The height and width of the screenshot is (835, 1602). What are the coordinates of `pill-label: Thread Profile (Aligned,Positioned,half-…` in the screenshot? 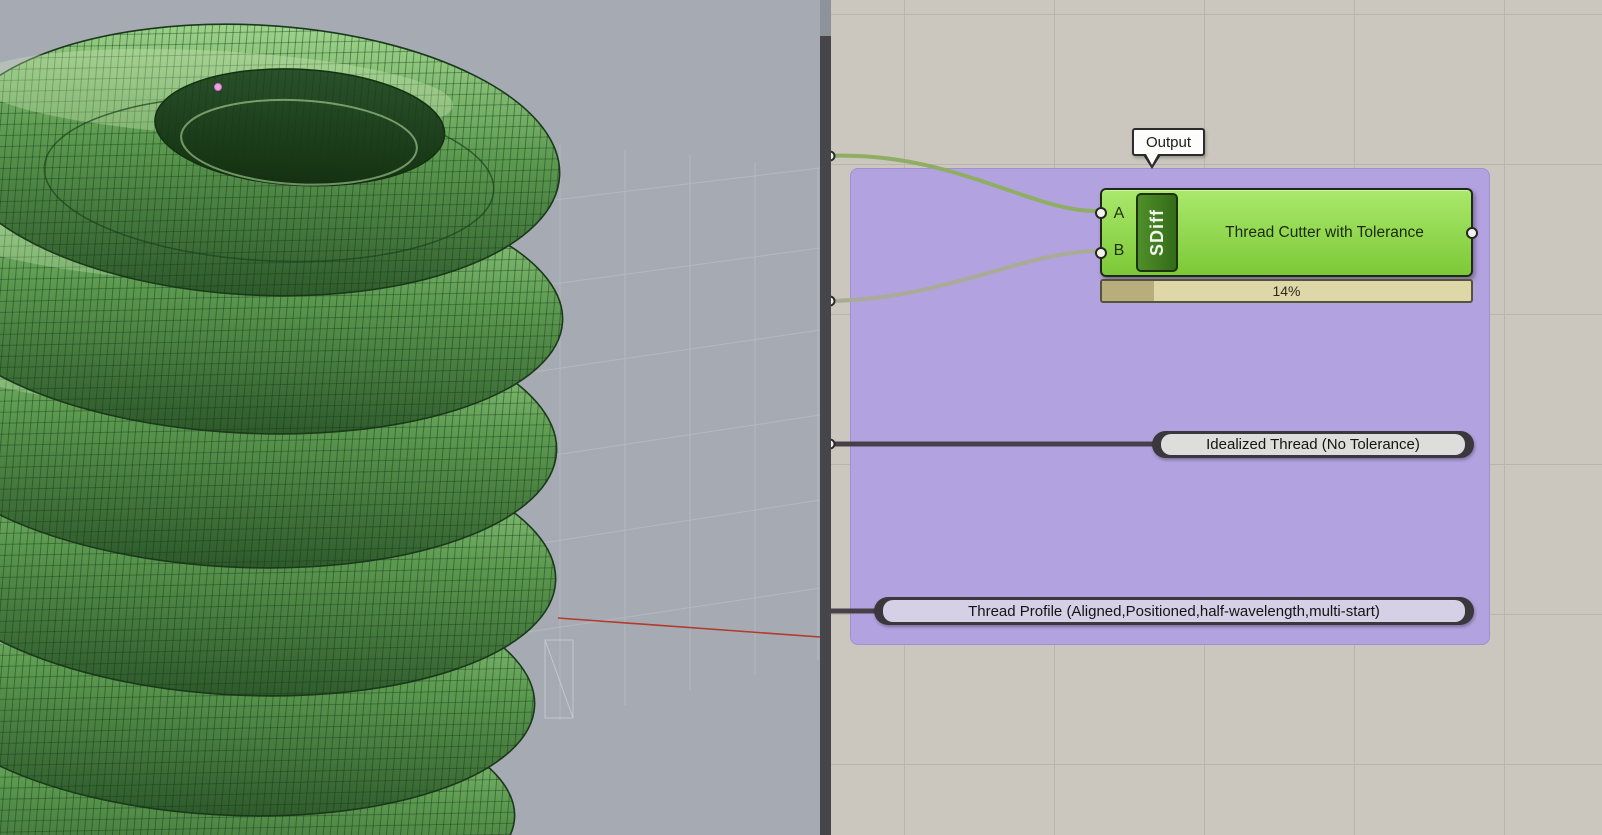 It's located at (1174, 611).